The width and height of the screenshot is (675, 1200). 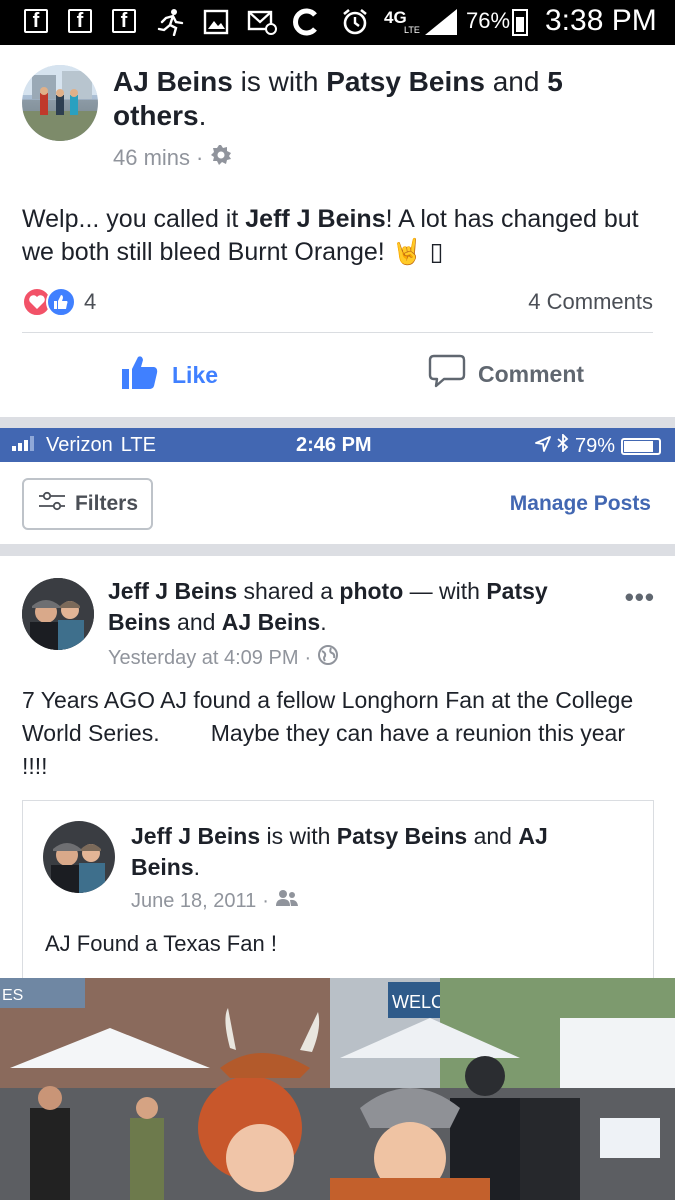 What do you see at coordinates (355, 21) in the screenshot?
I see `alarm-icon` at bounding box center [355, 21].